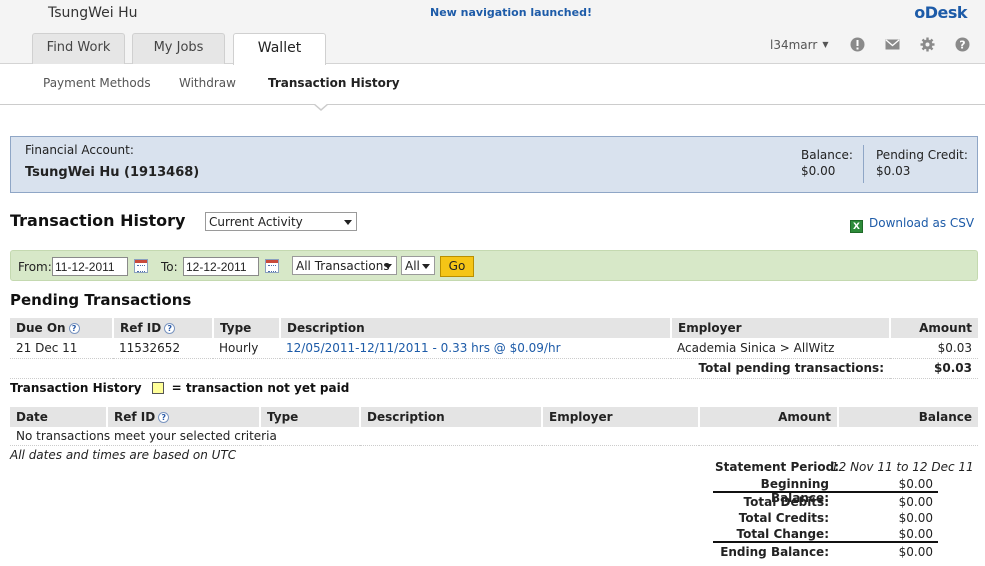 The height and width of the screenshot is (566, 985). Describe the element at coordinates (412, 266) in the screenshot. I see `all-filter-value: All` at that location.